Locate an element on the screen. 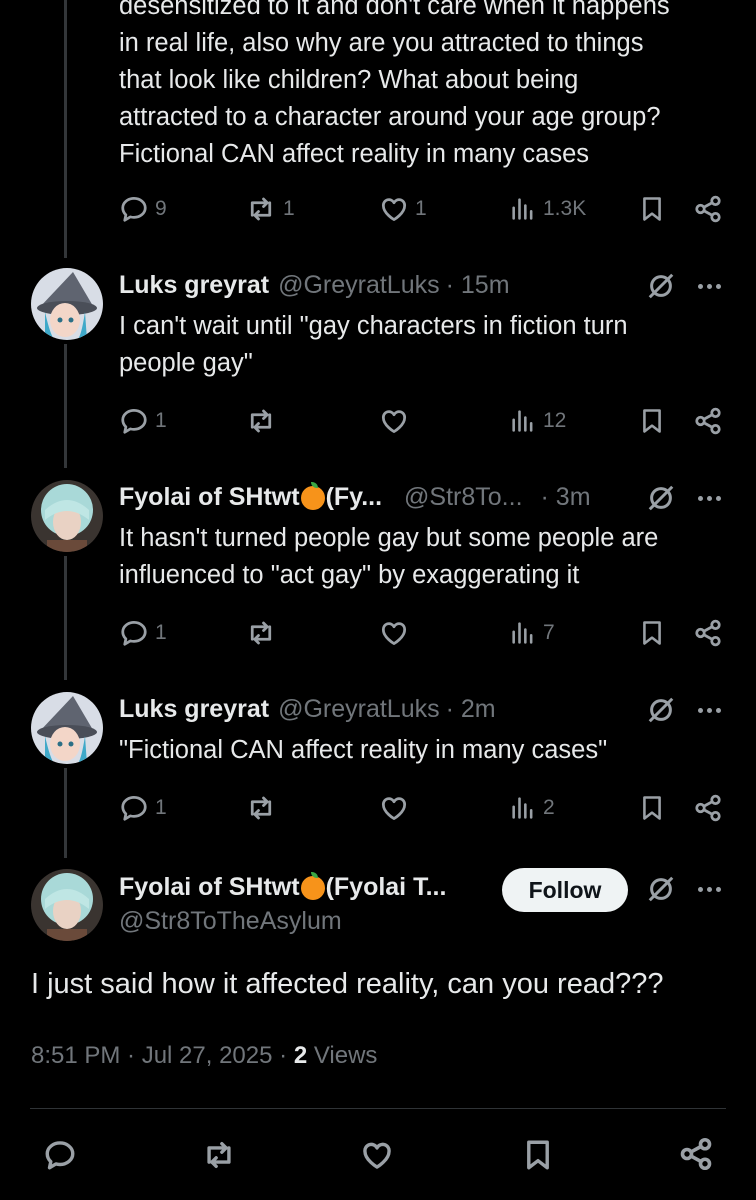 The height and width of the screenshot is (1200, 756). tweet-timestamp: 8:51 PM · Jul 27, 2025 · is located at coordinates (162, 1055).